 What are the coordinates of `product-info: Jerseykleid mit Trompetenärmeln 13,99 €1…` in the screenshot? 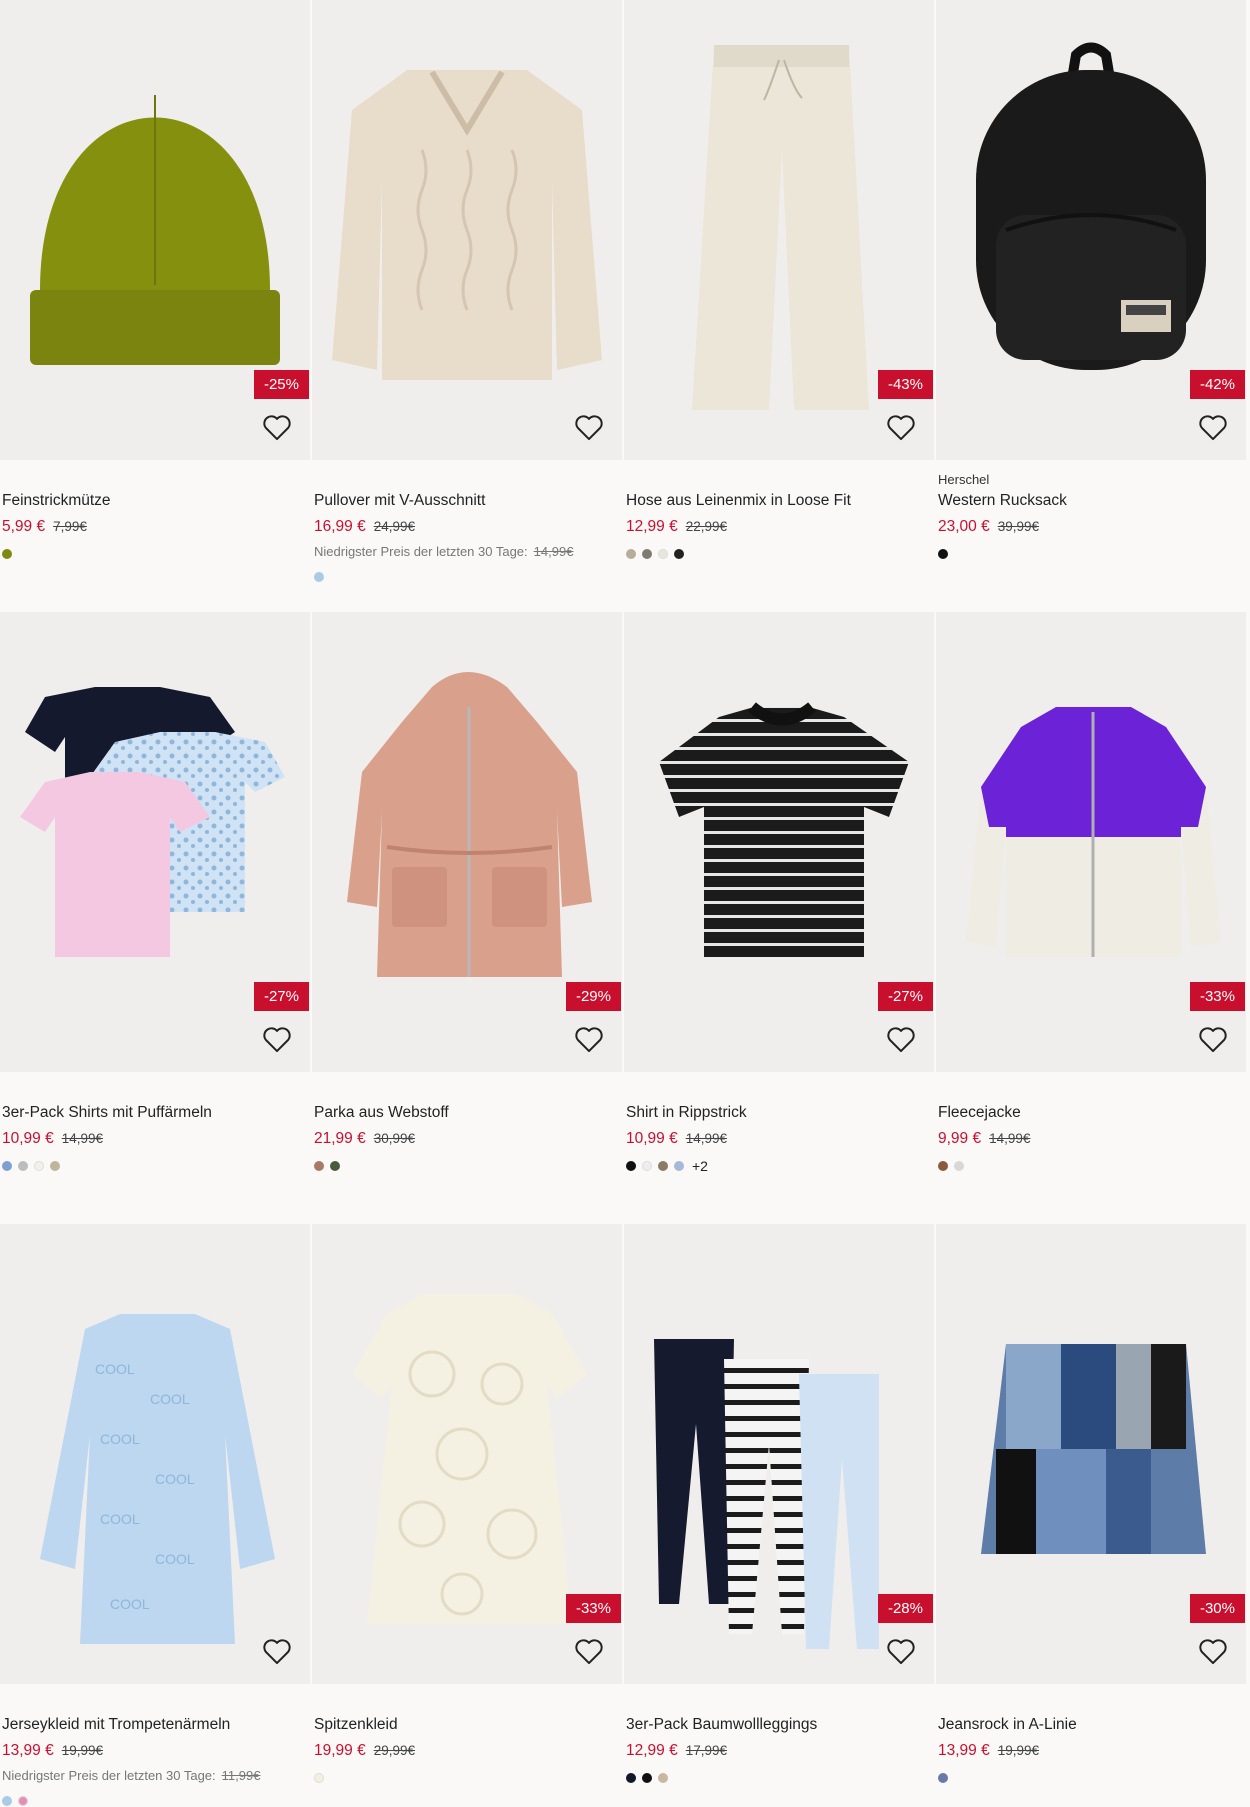 It's located at (155, 1761).